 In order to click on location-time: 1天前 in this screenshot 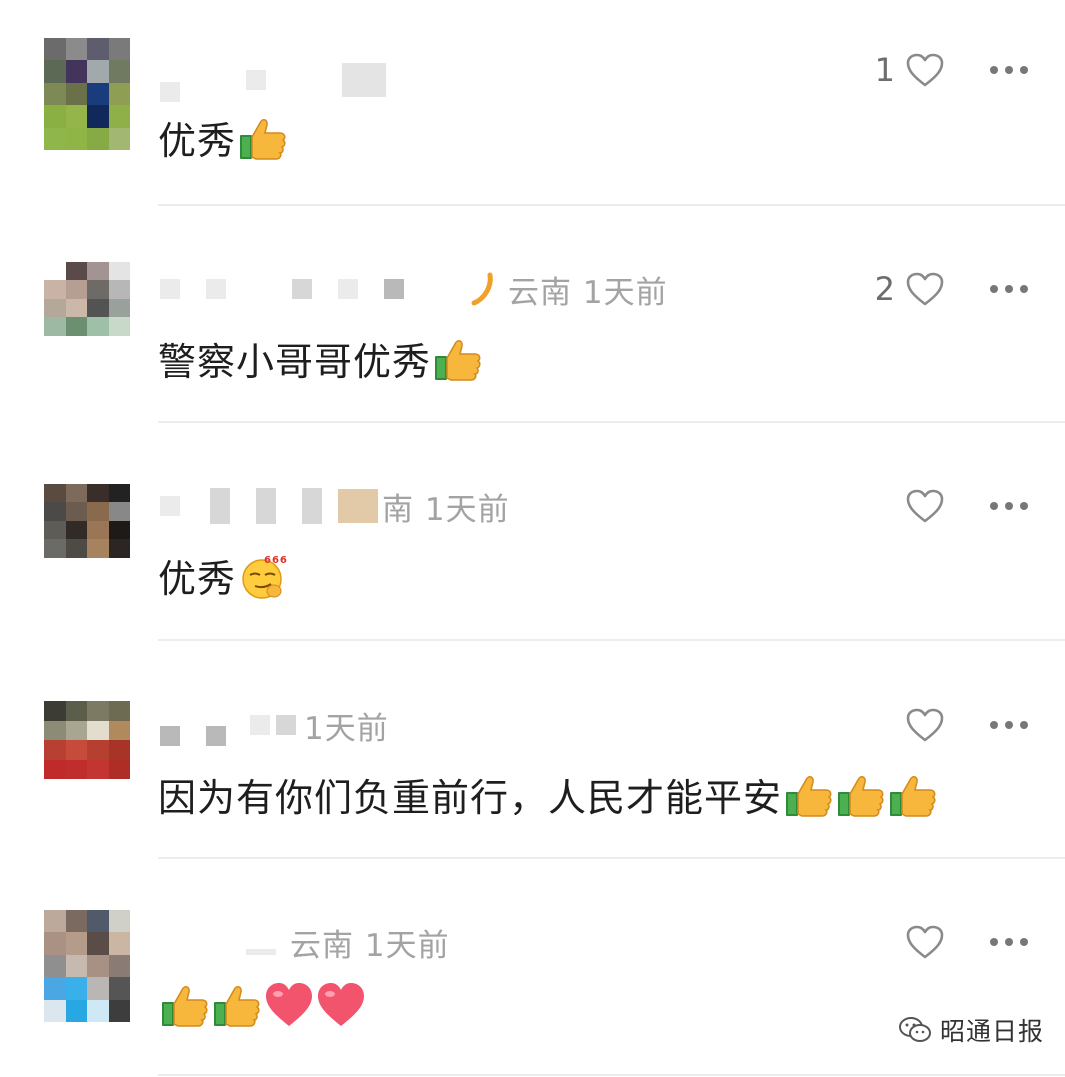, I will do `click(346, 728)`.